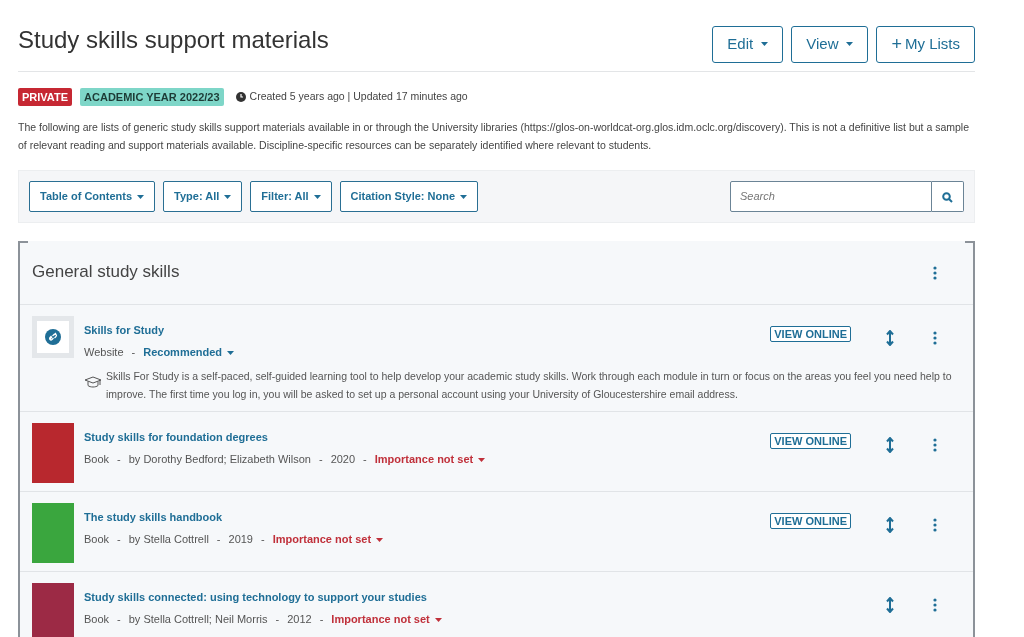  Describe the element at coordinates (748, 44) in the screenshot. I see `dropdown-button: Edit` at that location.